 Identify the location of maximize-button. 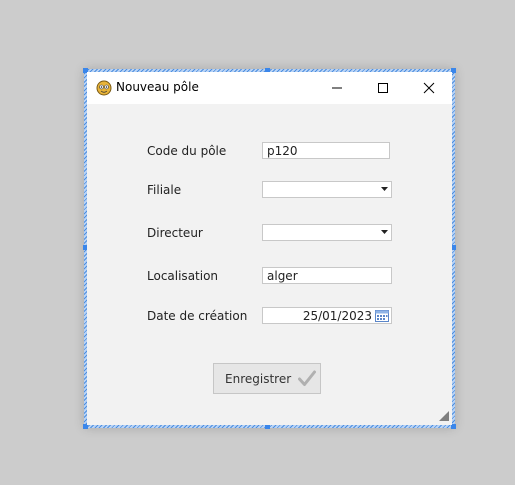
(383, 88).